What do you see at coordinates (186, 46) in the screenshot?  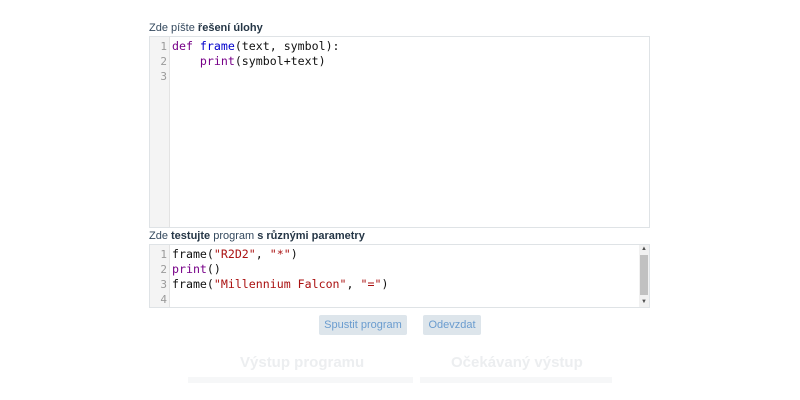 I see `code-token: def` at bounding box center [186, 46].